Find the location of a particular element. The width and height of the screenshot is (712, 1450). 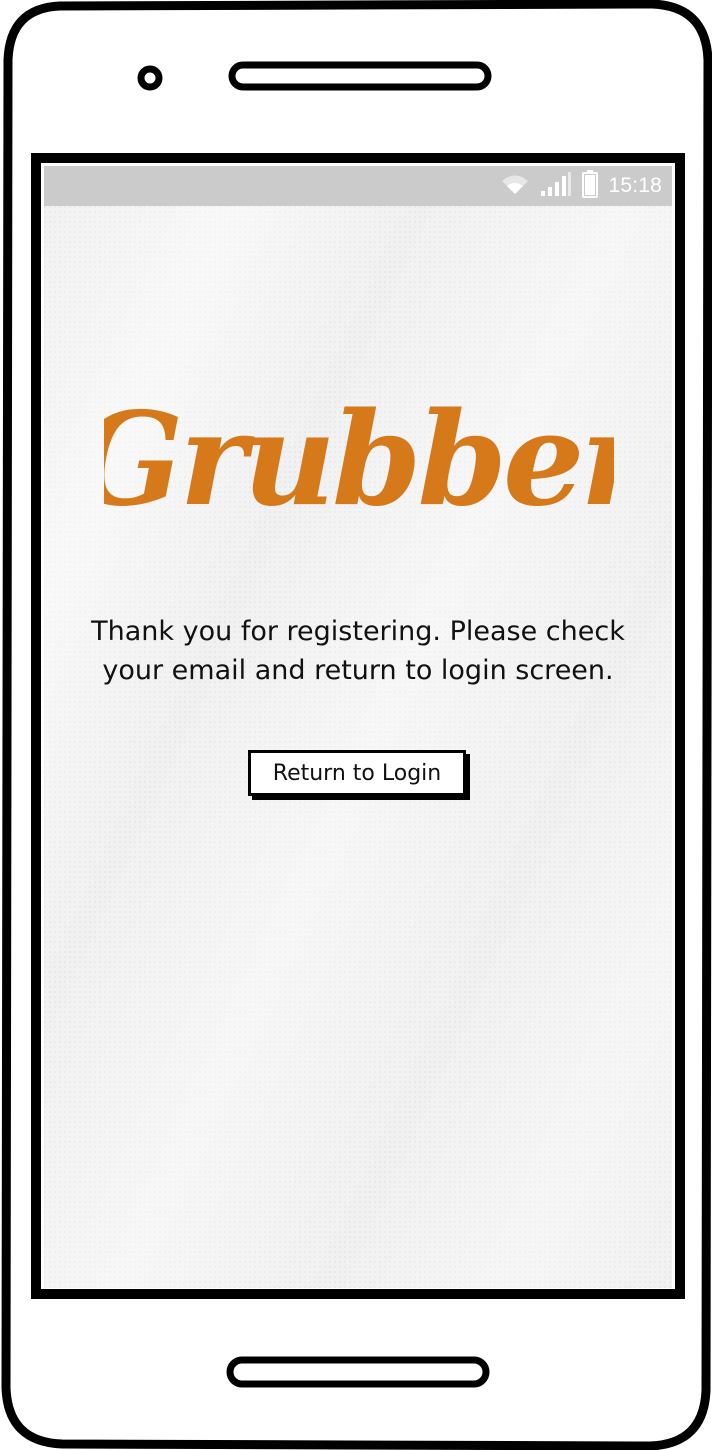

status-time: 15:18 is located at coordinates (635, 185).